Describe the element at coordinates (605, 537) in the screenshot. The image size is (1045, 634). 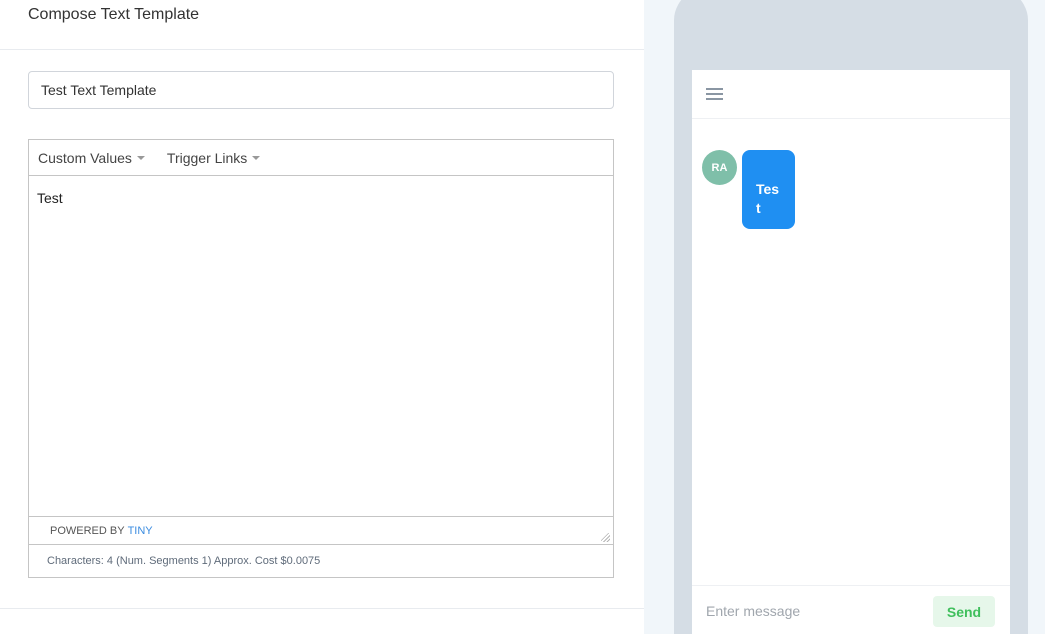
I see `resize-handle-icon` at that location.